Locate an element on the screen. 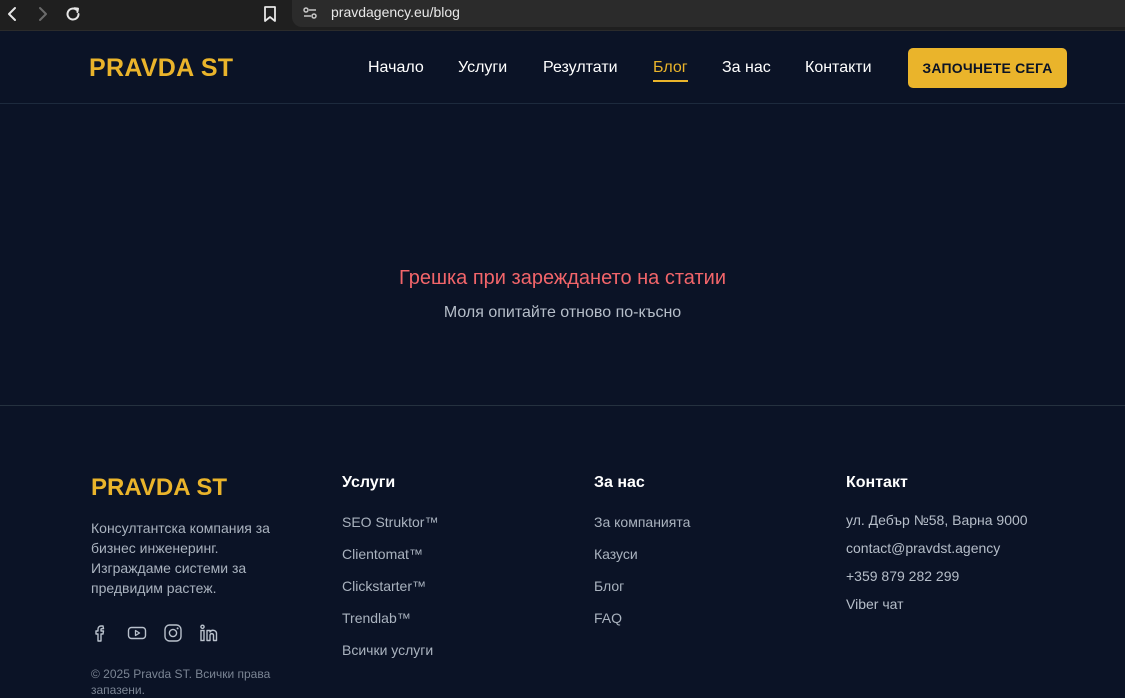  footer-link-all-services: Всички услуги is located at coordinates (387, 650).